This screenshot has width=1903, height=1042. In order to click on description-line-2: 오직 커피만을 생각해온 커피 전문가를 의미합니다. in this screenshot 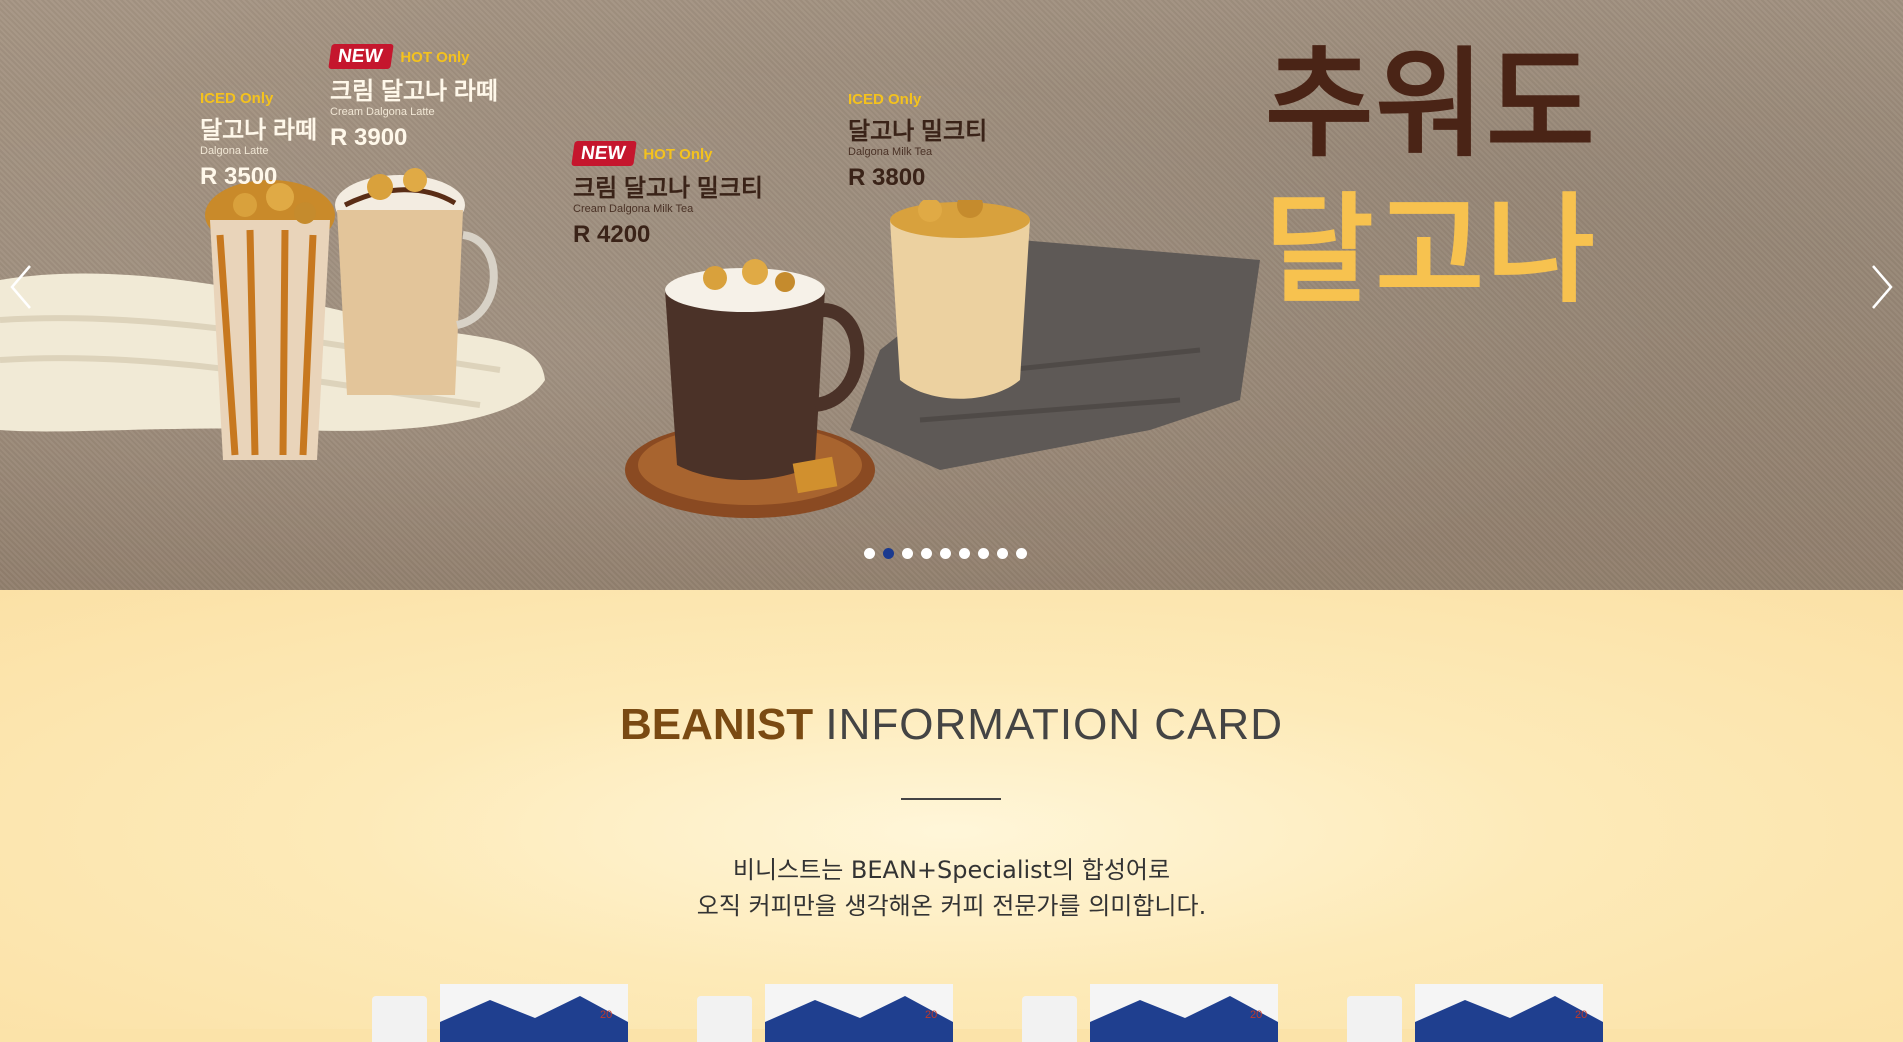, I will do `click(951, 906)`.